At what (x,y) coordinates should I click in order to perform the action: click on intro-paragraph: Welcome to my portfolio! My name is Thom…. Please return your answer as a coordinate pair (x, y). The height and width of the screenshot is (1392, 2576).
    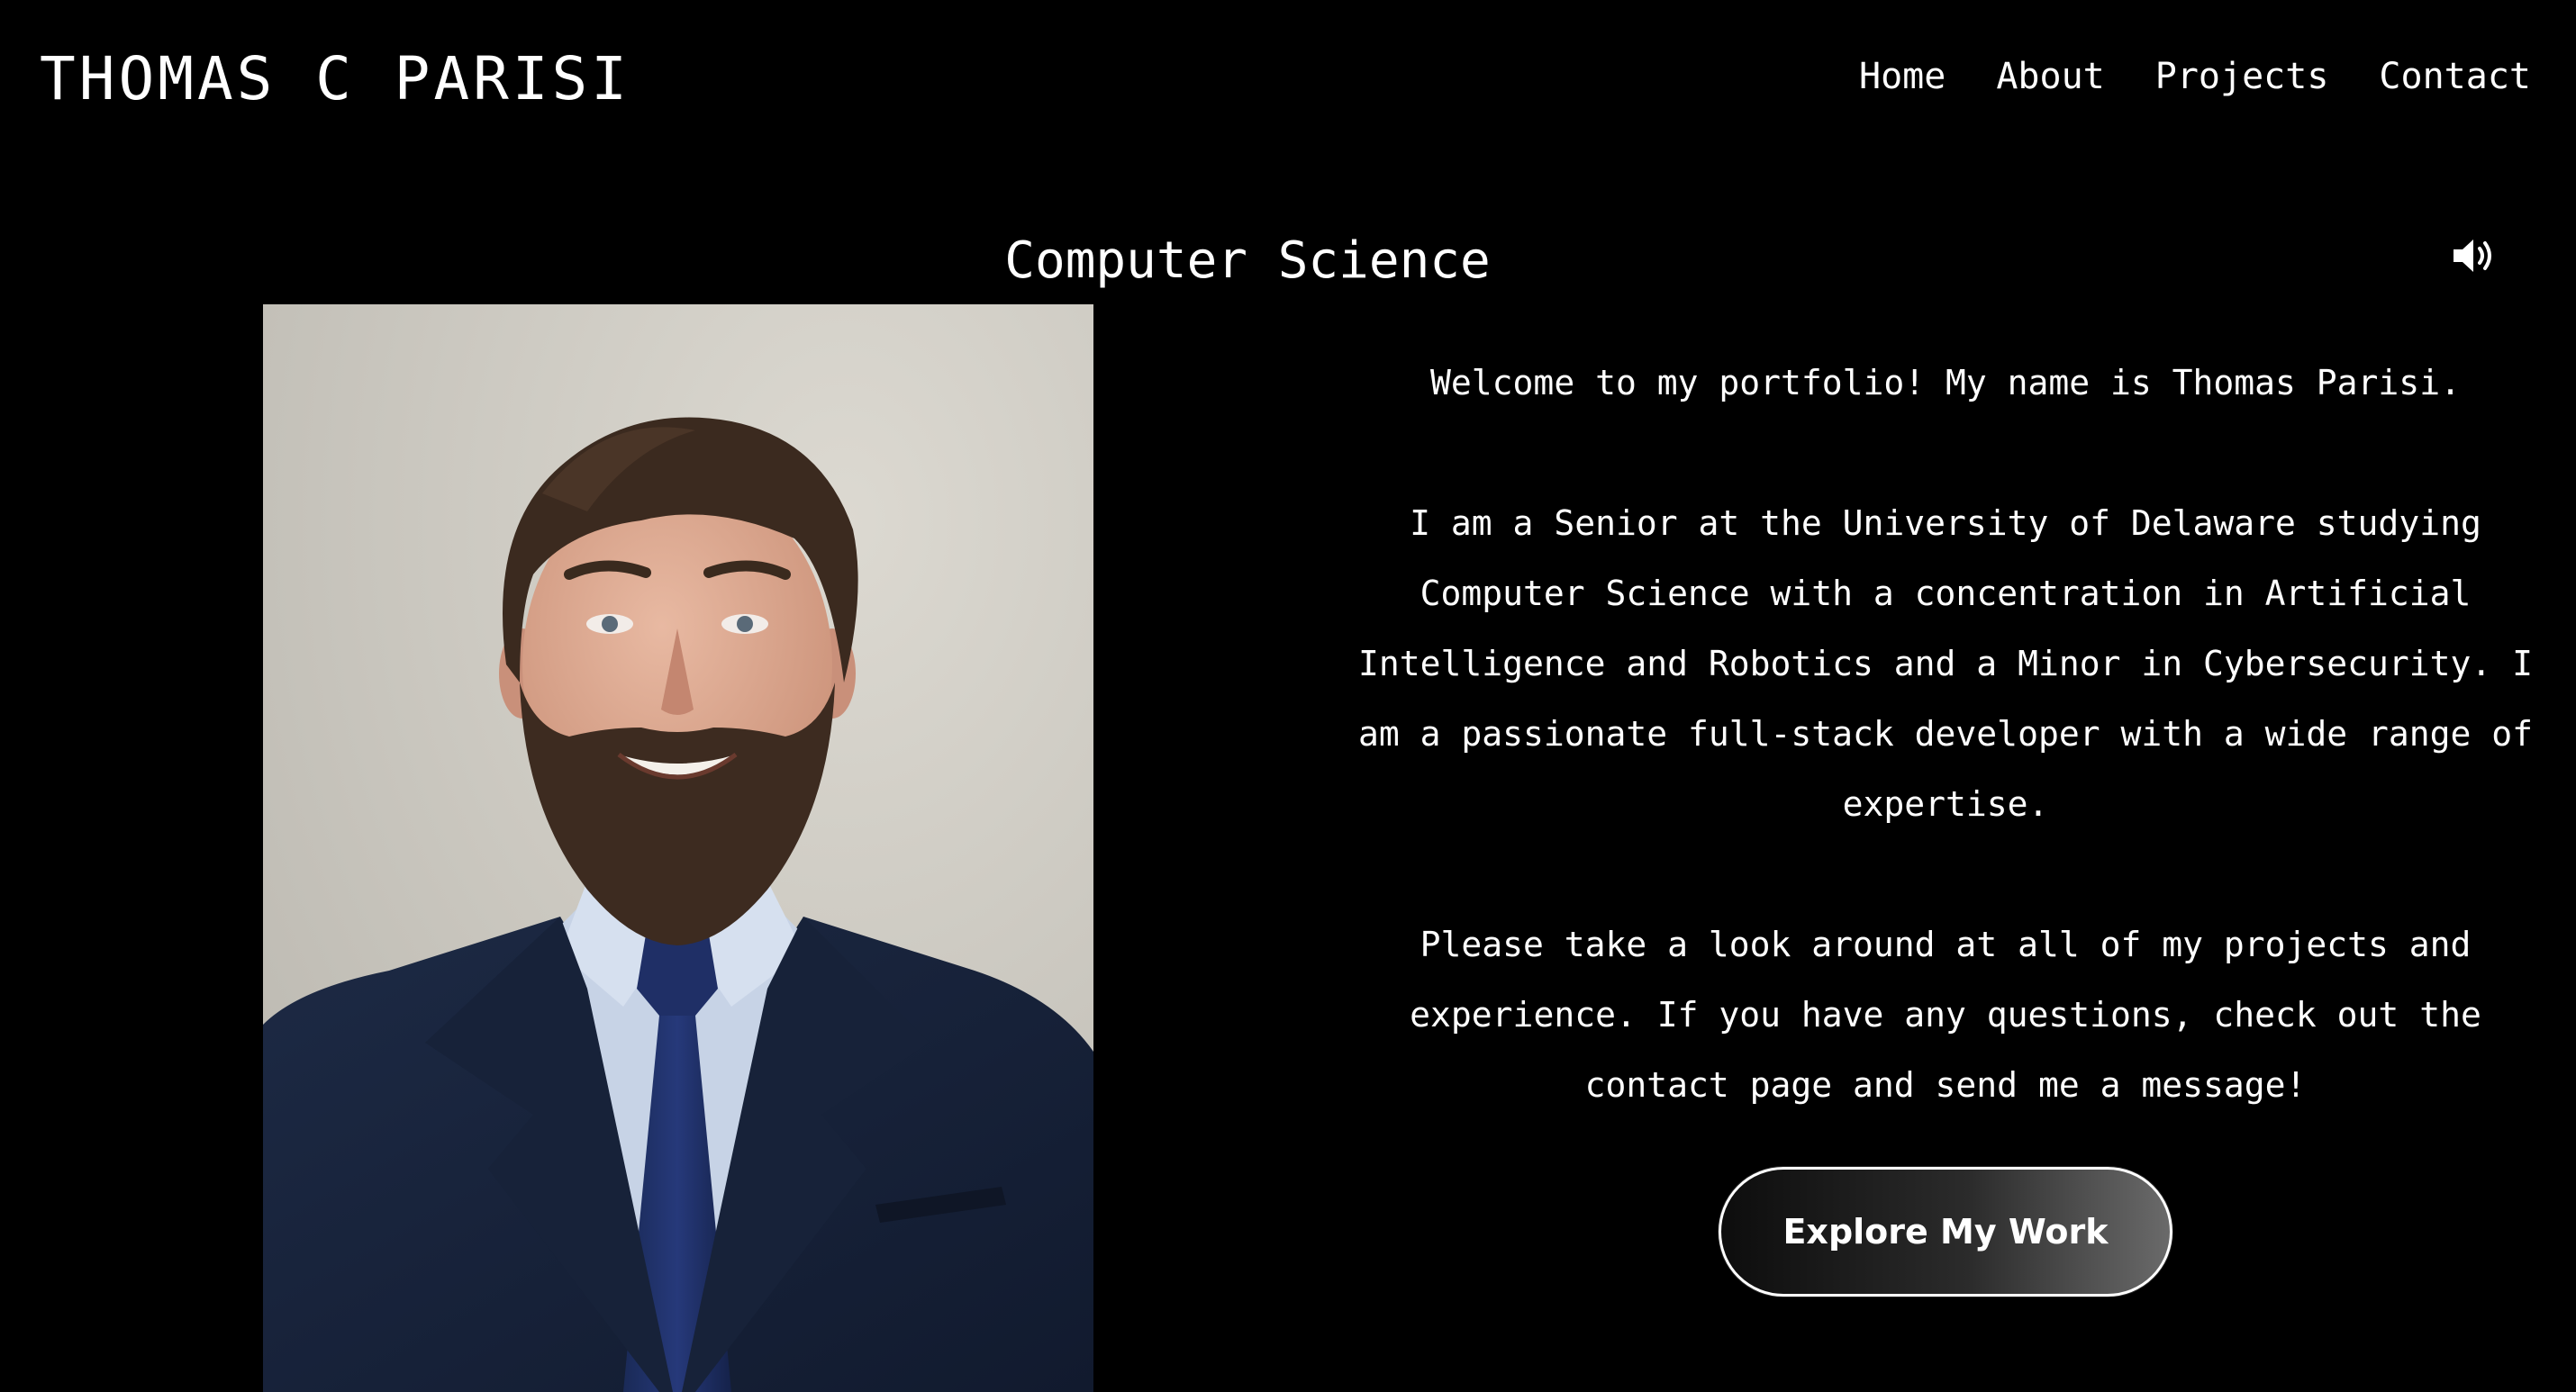
    Looking at the image, I should click on (1945, 382).